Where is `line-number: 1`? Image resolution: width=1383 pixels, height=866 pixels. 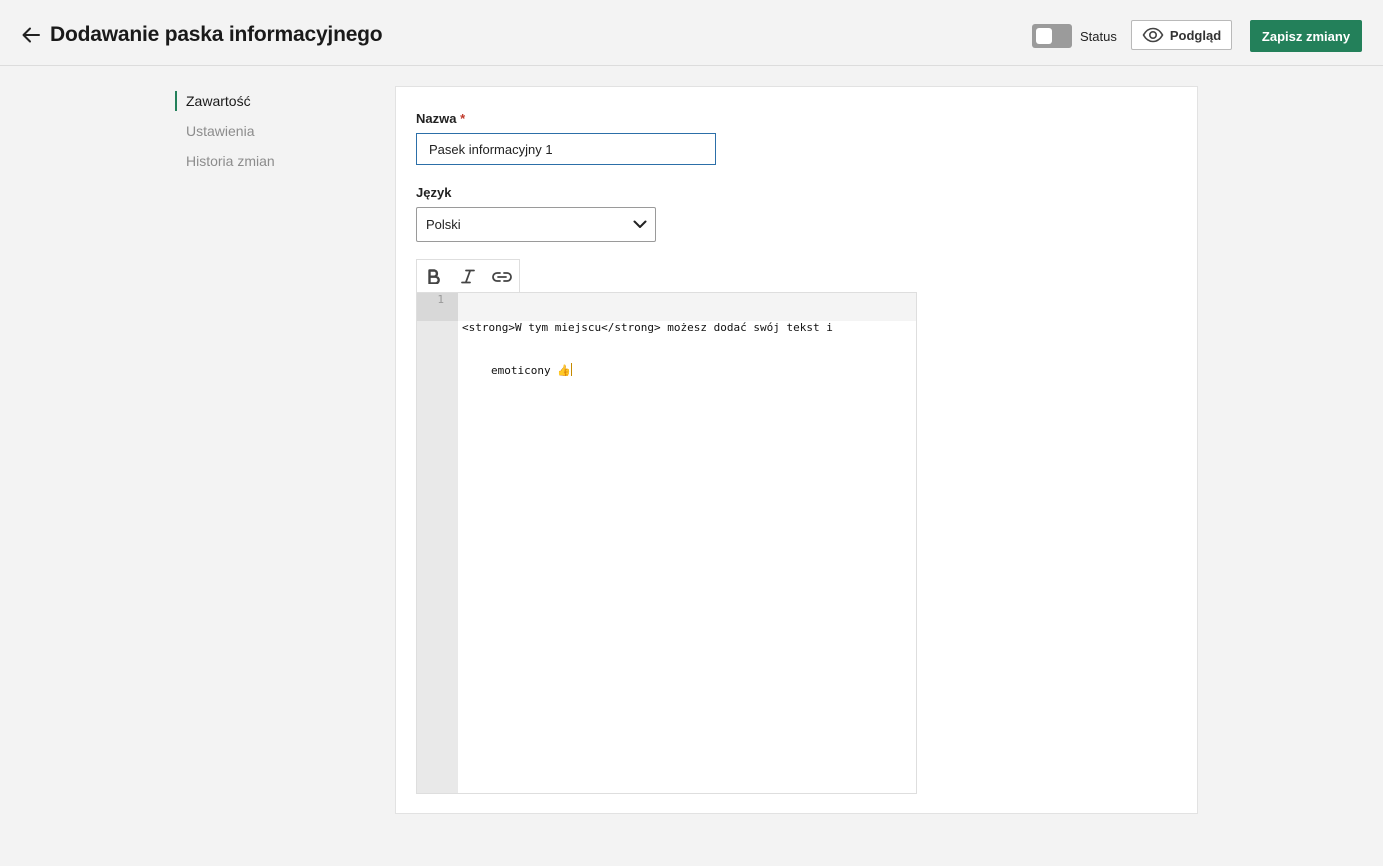
line-number: 1 is located at coordinates (440, 299).